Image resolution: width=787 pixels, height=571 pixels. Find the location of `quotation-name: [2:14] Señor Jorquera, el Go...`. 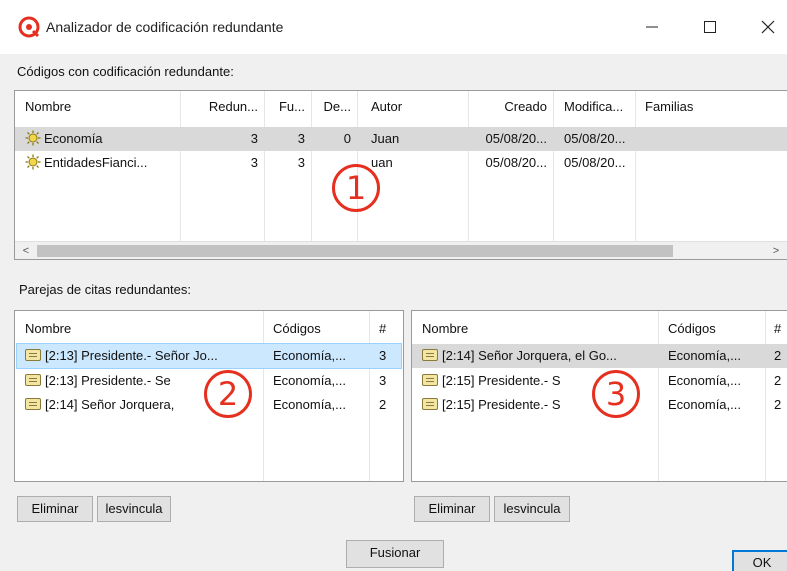

quotation-name: [2:14] Señor Jorquera, el Go... is located at coordinates (529, 355).